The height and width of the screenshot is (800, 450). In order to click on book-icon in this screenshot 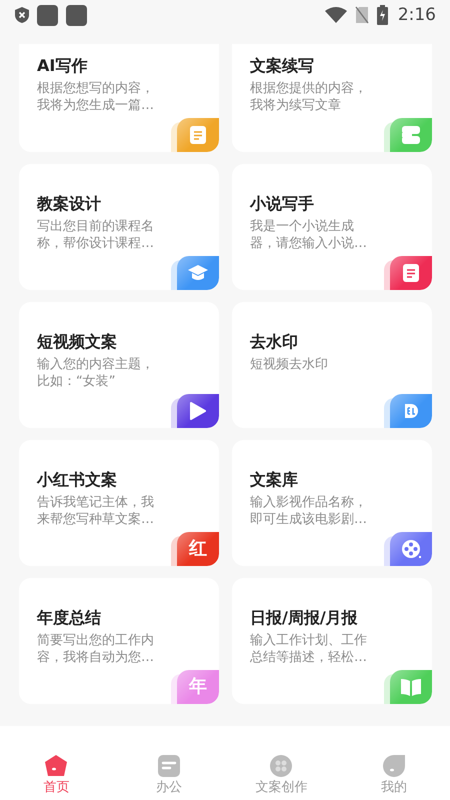, I will do `click(411, 687)`.